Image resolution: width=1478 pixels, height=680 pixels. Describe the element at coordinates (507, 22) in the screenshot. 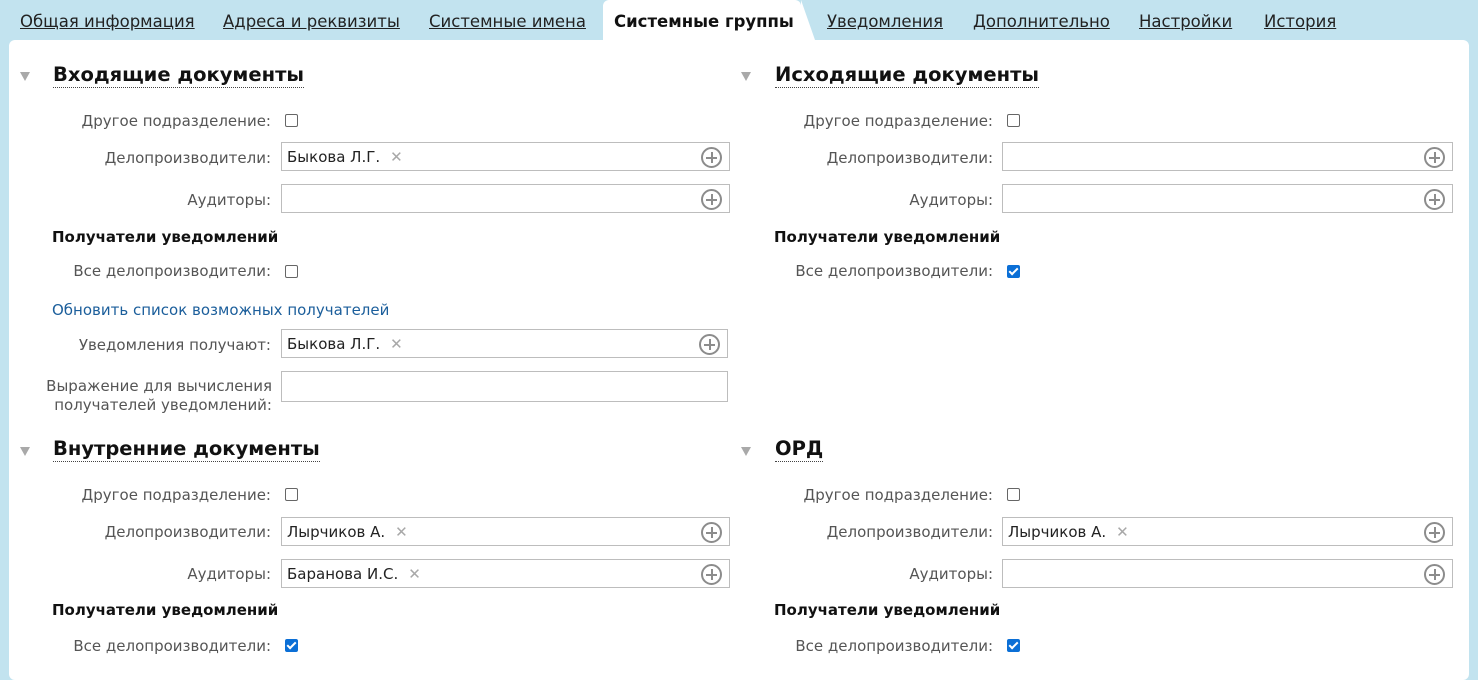

I see `tab-system-names: Системные имена` at that location.